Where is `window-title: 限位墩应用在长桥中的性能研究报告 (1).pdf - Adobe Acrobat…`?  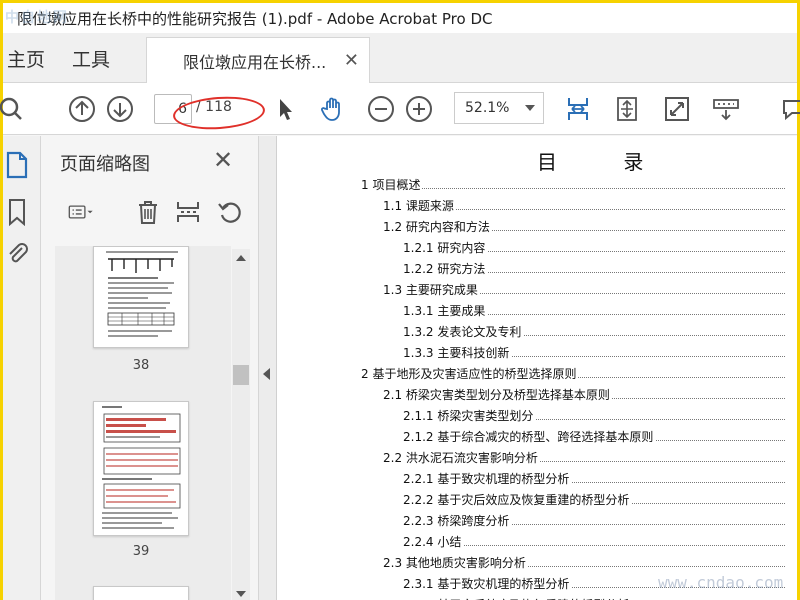
window-title: 限位墩应用在长桥中的性能研究报告 (1).pdf - Adobe Acrobat… is located at coordinates (255, 18).